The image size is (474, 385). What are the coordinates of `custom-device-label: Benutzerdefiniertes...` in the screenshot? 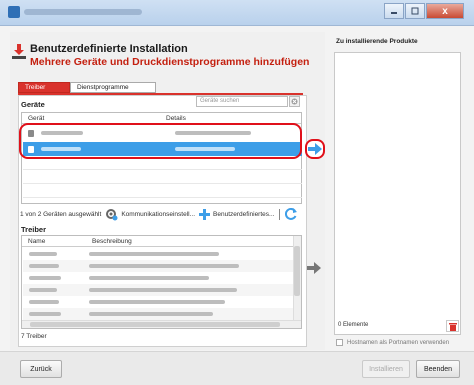 It's located at (244, 214).